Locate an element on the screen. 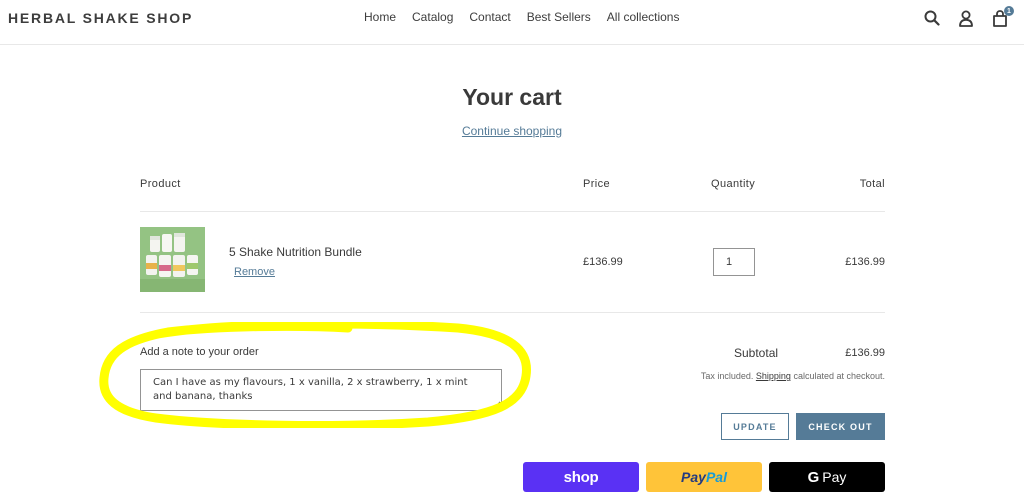  shop-pay-button: shop is located at coordinates (581, 477).